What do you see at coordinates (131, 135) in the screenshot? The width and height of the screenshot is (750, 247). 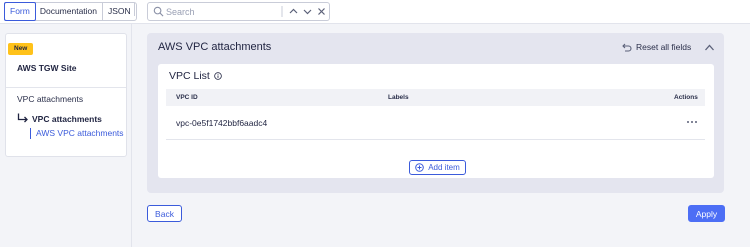 I see `sidebar-border` at bounding box center [131, 135].